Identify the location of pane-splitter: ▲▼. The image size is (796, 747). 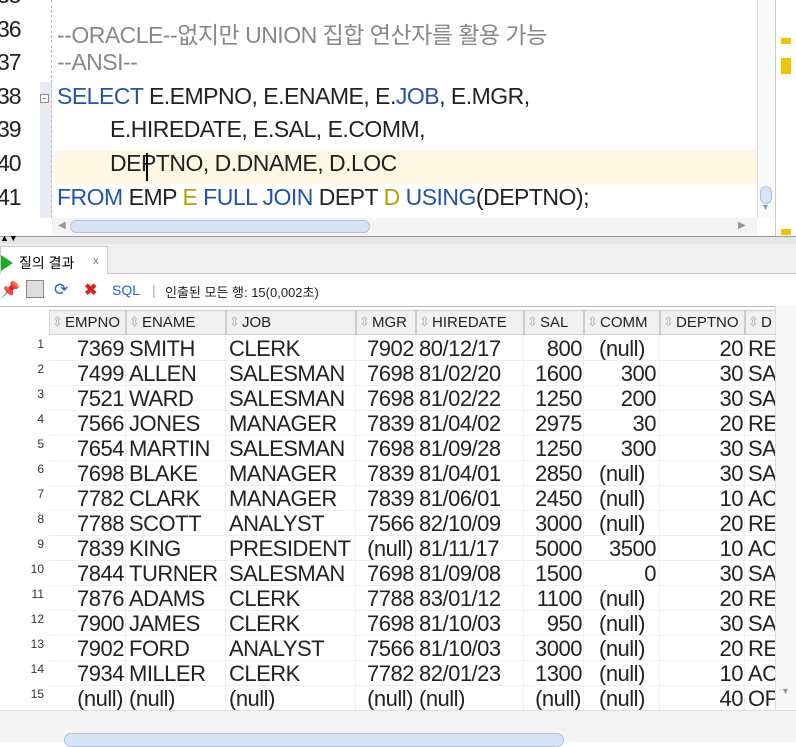
(398, 238).